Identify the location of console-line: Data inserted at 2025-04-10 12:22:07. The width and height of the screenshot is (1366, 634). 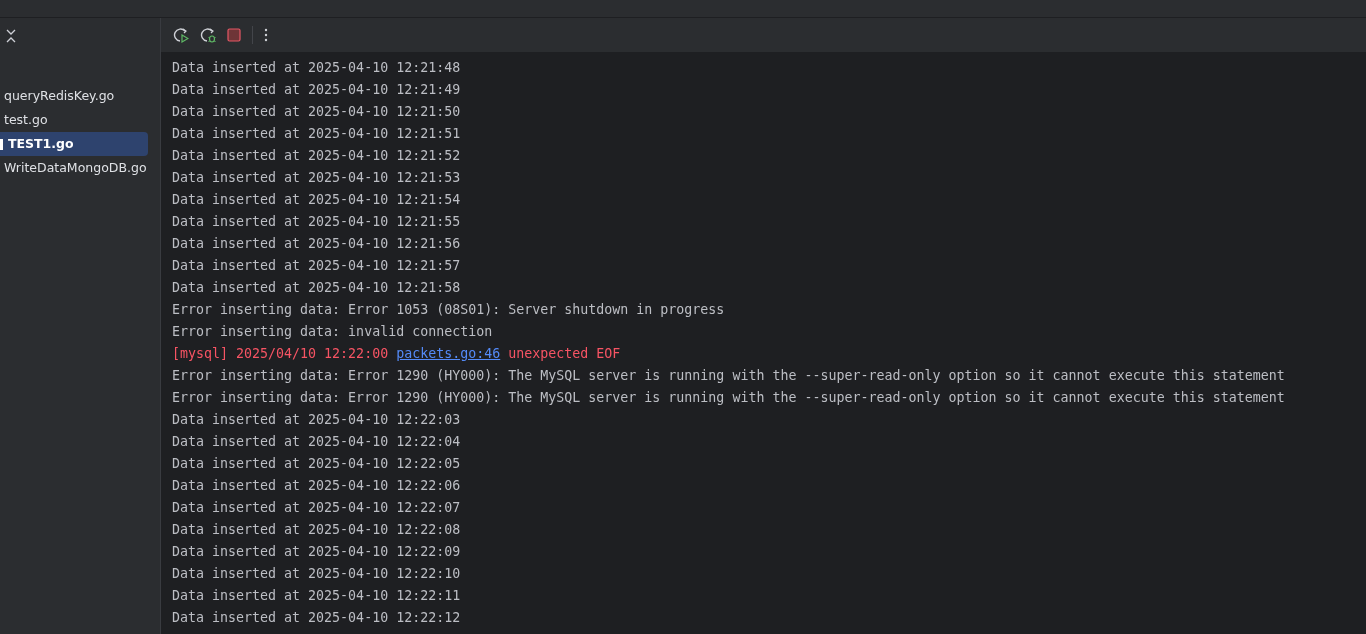
(317, 508).